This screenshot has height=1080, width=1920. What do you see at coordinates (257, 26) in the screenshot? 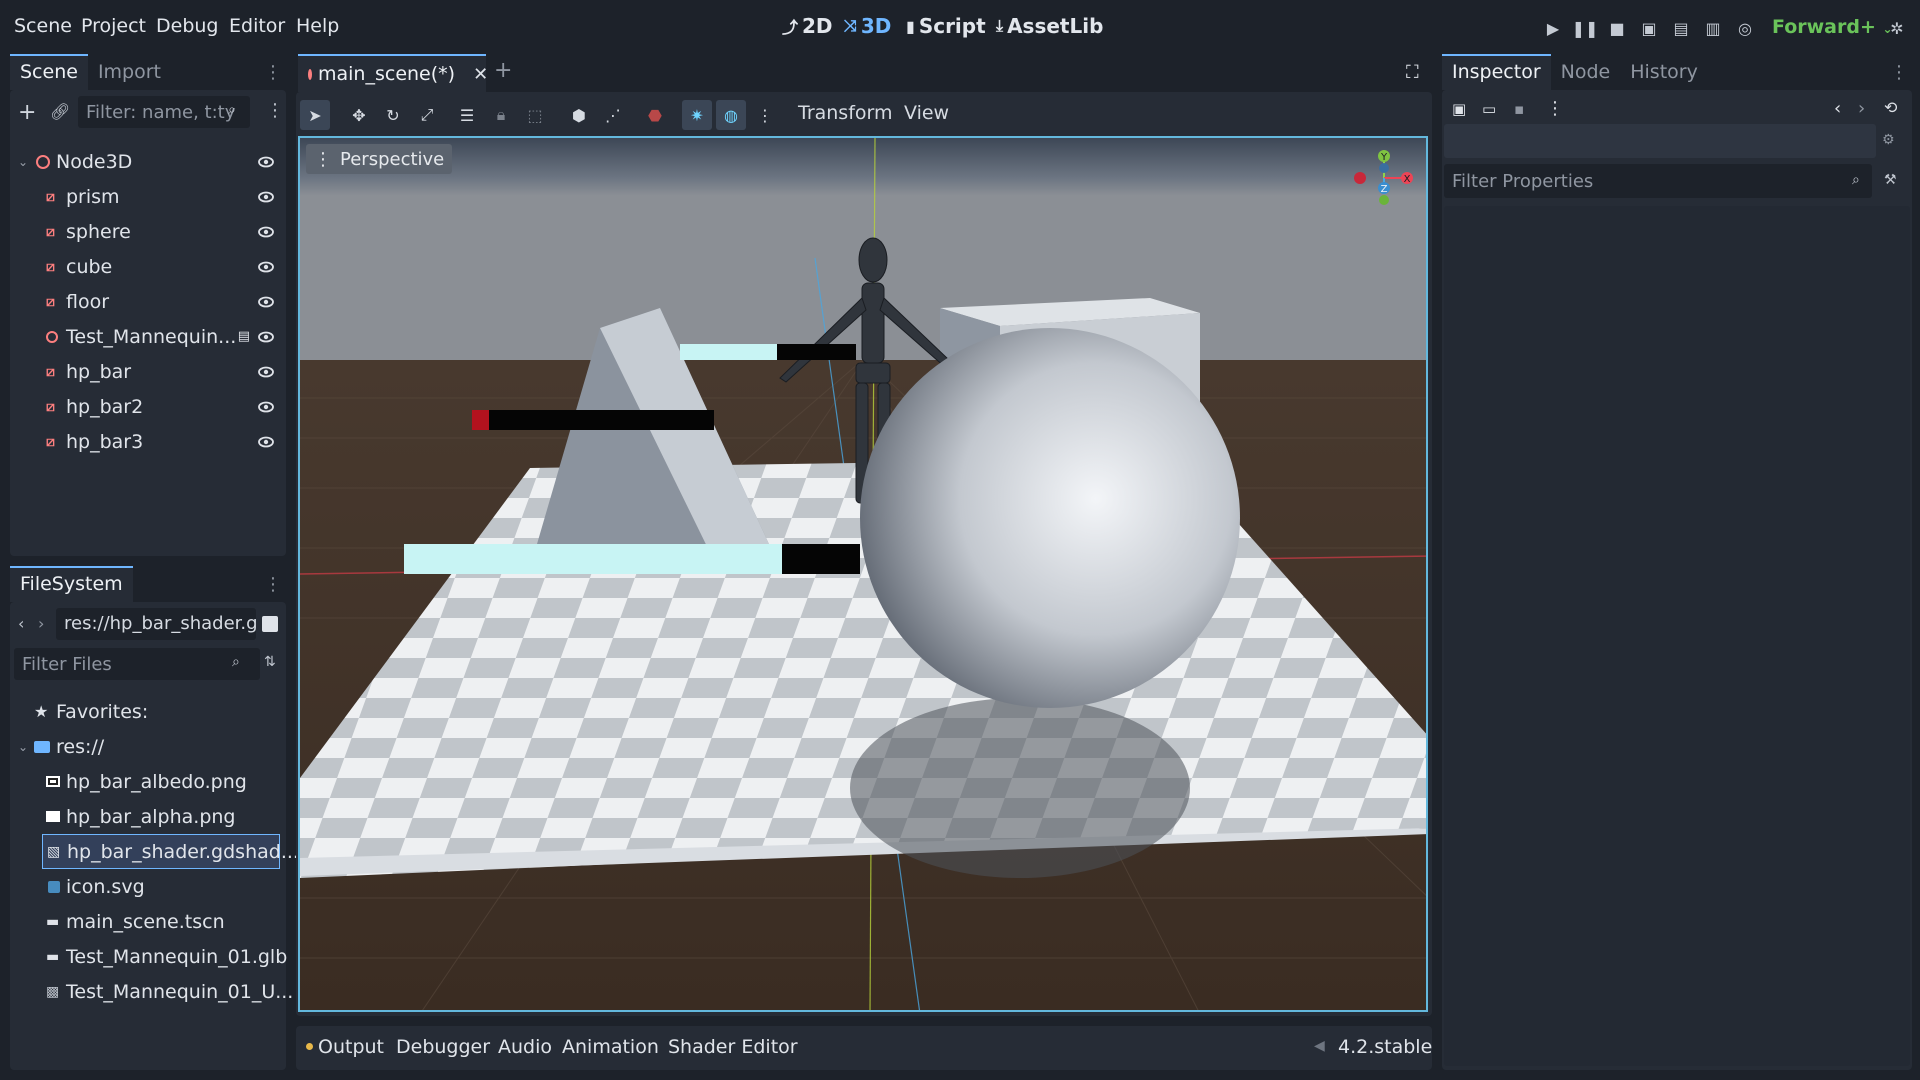
I see `menu-editor: Editor` at bounding box center [257, 26].